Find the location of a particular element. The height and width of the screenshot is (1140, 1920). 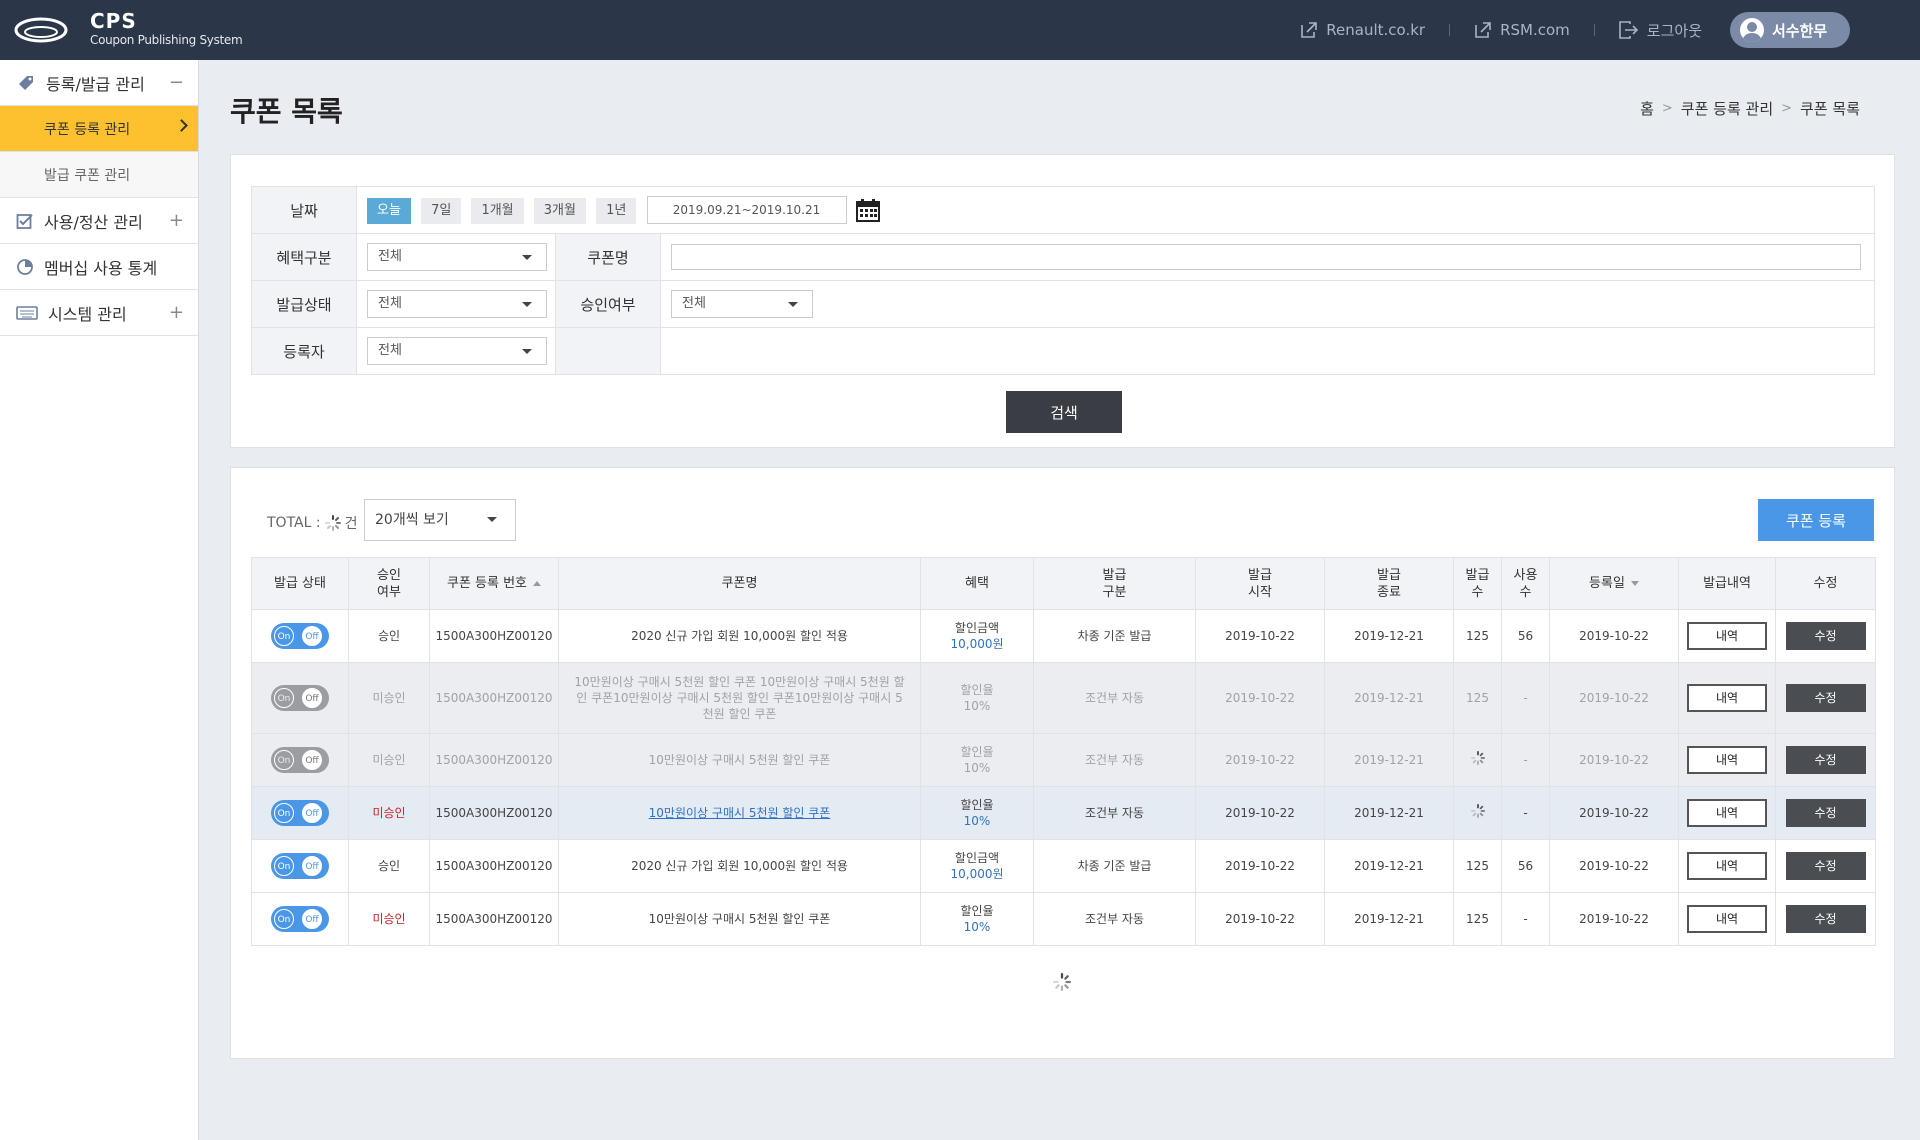

benefit-type-select: 전체 is located at coordinates (457, 257).